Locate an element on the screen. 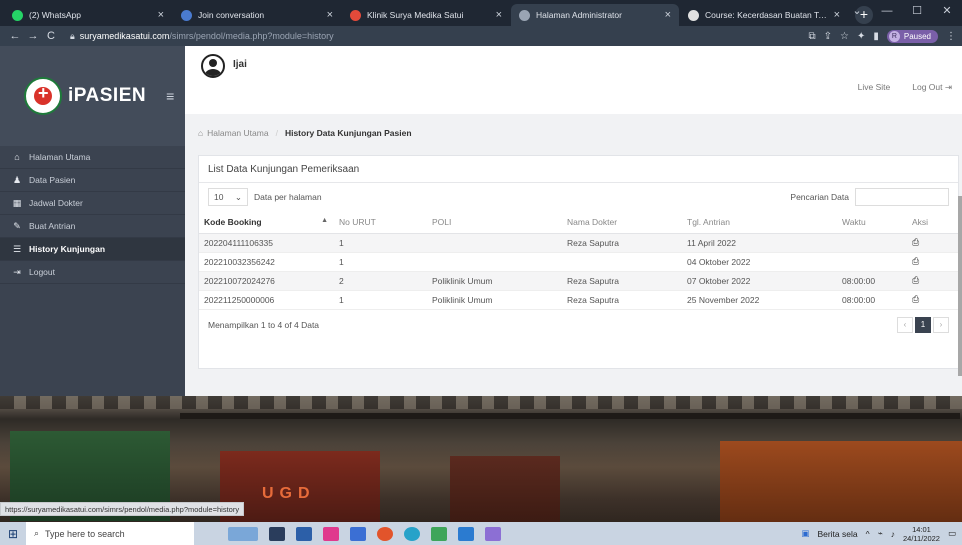 Image resolution: width=962 pixels, height=545 pixels. task-view-icon is located at coordinates (277, 533).